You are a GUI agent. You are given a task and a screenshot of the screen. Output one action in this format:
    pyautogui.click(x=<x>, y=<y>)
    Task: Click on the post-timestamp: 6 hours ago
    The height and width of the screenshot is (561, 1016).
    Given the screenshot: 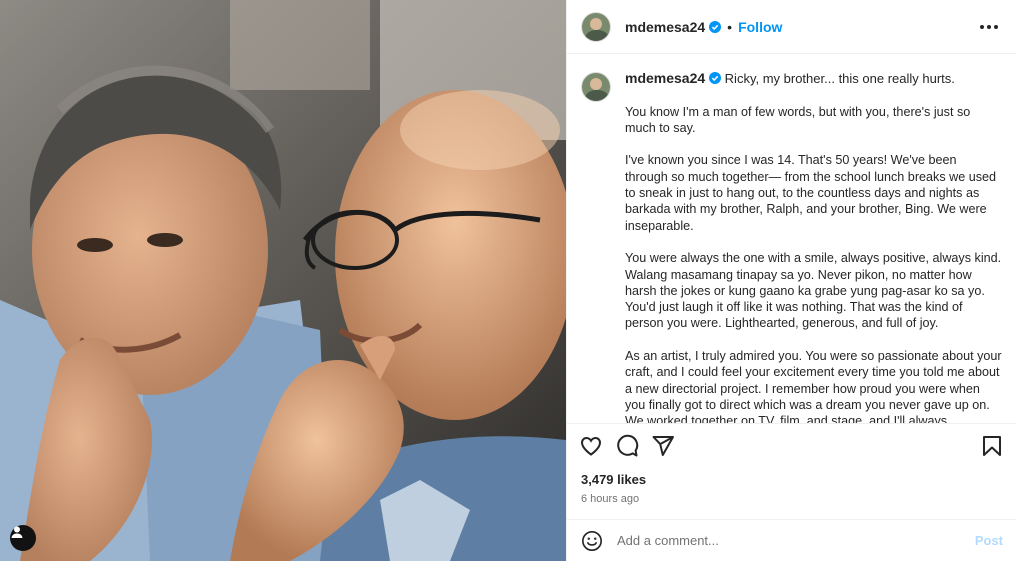 What is the action you would take?
    pyautogui.click(x=791, y=499)
    